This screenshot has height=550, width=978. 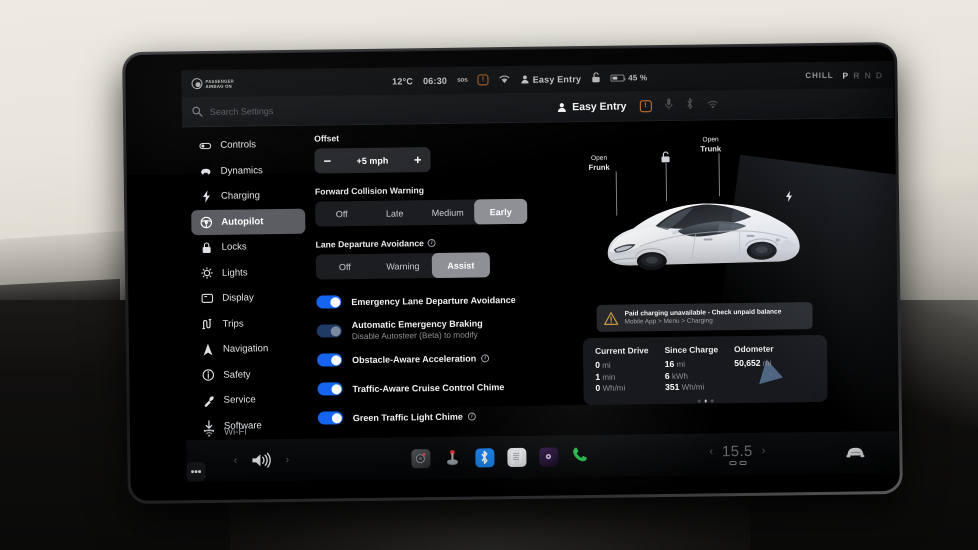 I want to click on toggle-row: Green Traffic Light Chime i, so click(x=441, y=416).